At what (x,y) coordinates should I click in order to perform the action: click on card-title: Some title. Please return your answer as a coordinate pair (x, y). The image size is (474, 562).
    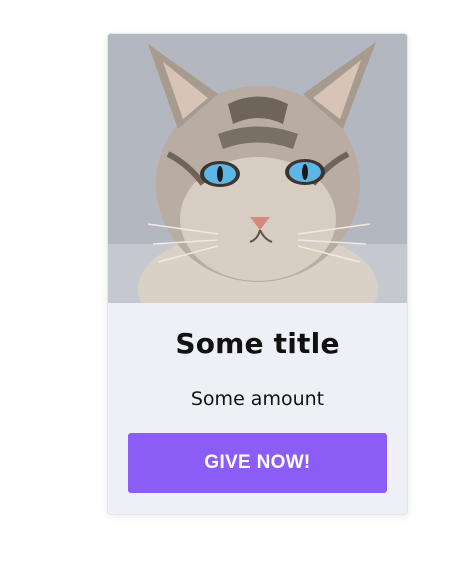
    Looking at the image, I should click on (257, 343).